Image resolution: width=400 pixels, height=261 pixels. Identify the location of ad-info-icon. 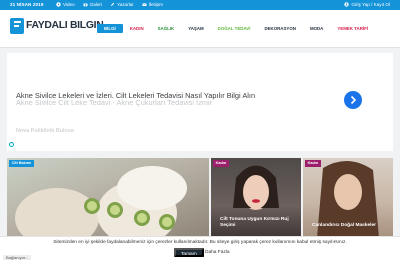
(11, 144).